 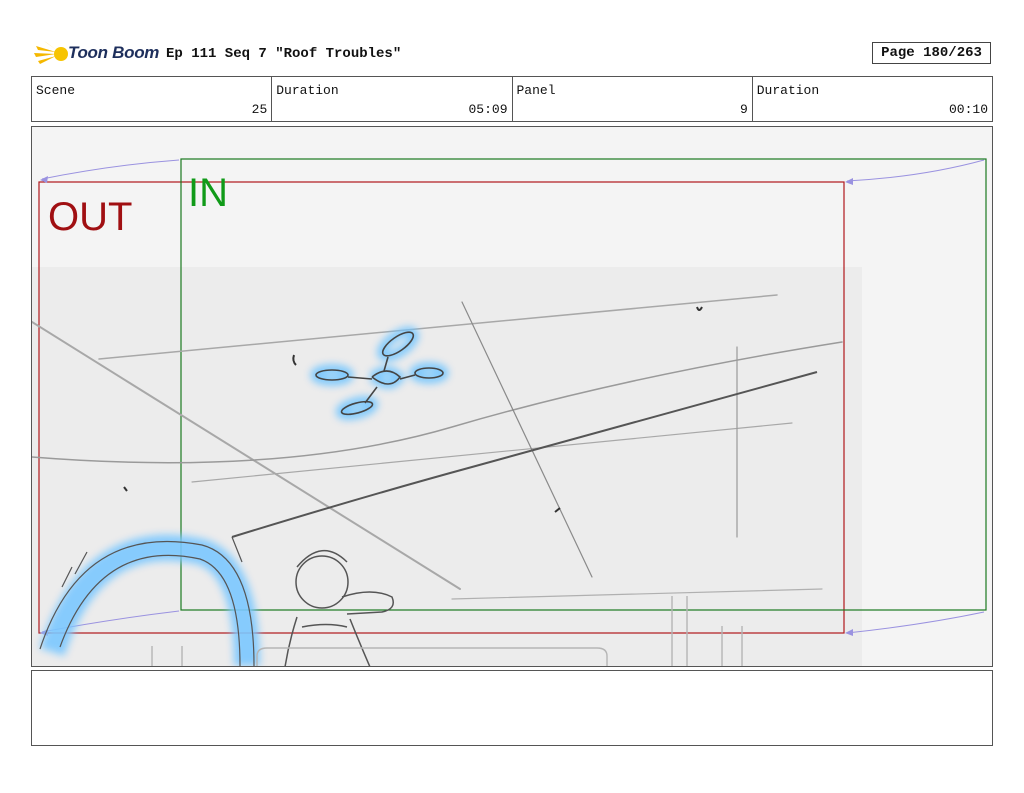 I want to click on panel-notes-box, so click(x=512, y=708).